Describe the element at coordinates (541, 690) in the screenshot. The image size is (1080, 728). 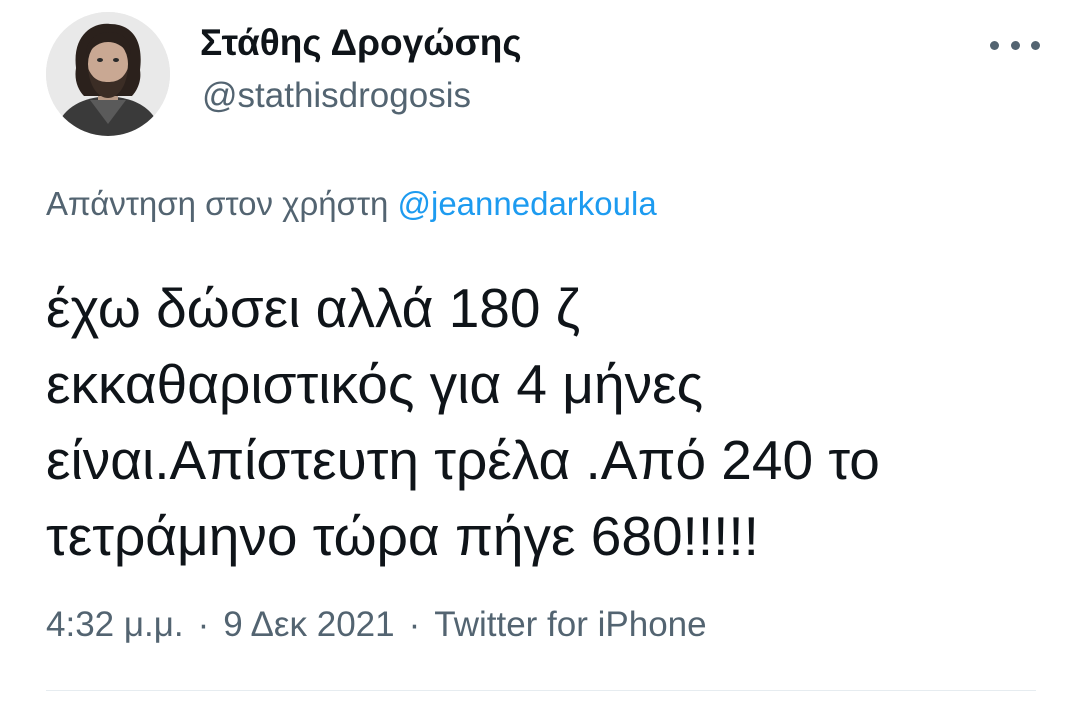
I see `divider` at that location.